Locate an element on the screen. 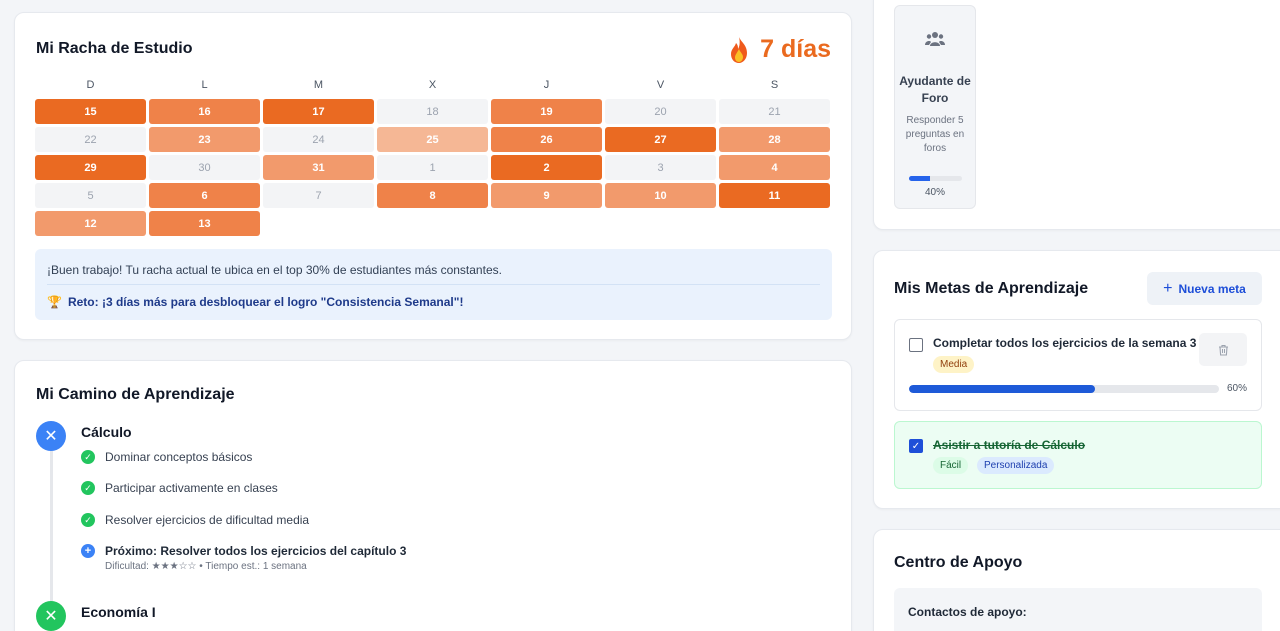 The width and height of the screenshot is (1280, 631). new-goal-button: + Nueva meta is located at coordinates (1204, 288).